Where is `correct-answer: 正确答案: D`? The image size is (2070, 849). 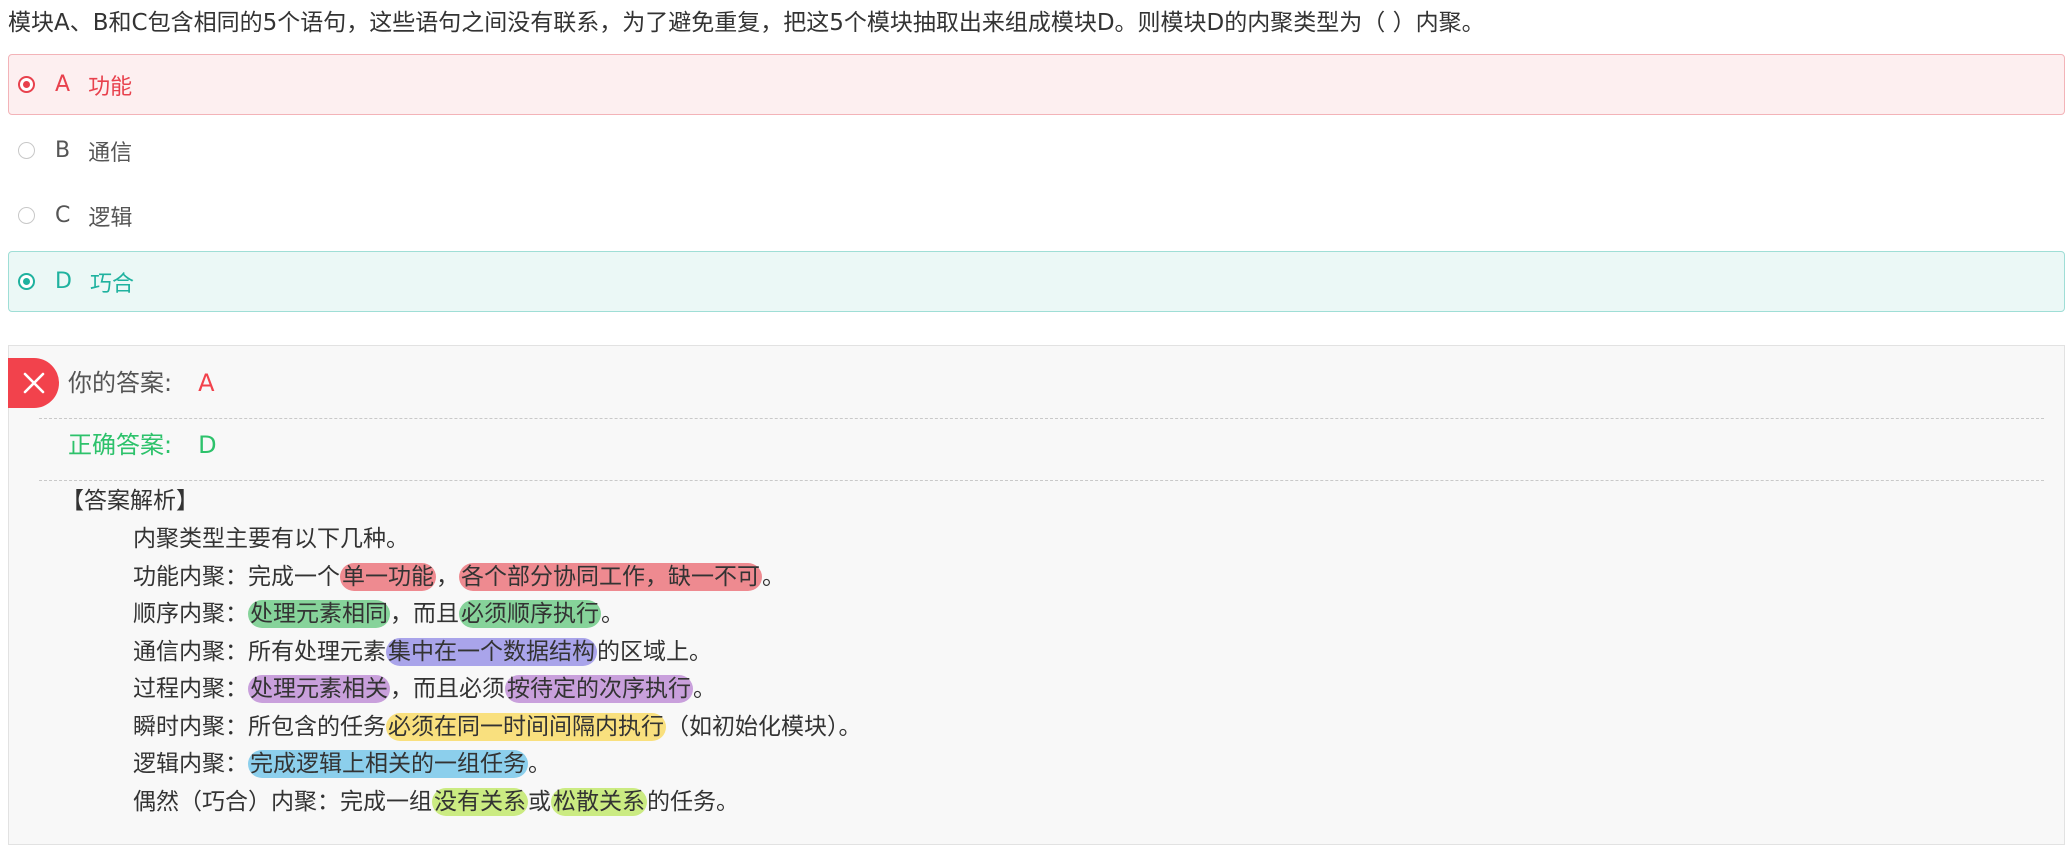 correct-answer: 正确答案: D is located at coordinates (142, 445).